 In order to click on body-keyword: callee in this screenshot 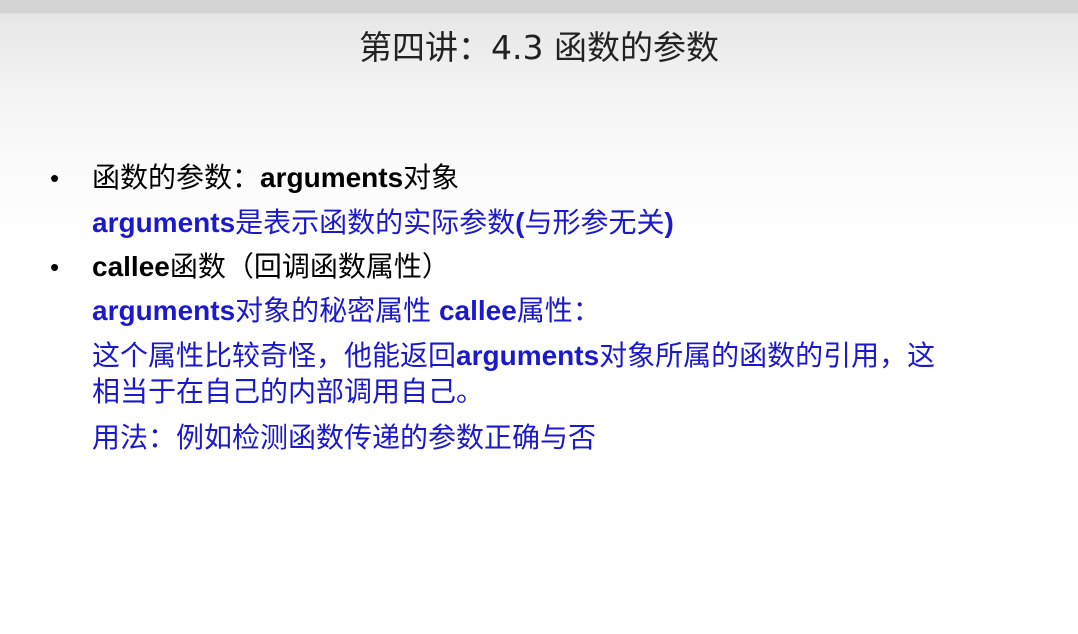, I will do `click(477, 310)`.